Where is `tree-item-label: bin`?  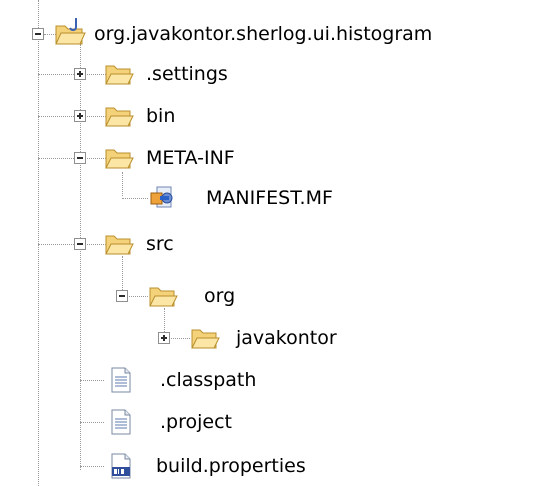 tree-item-label: bin is located at coordinates (161, 116).